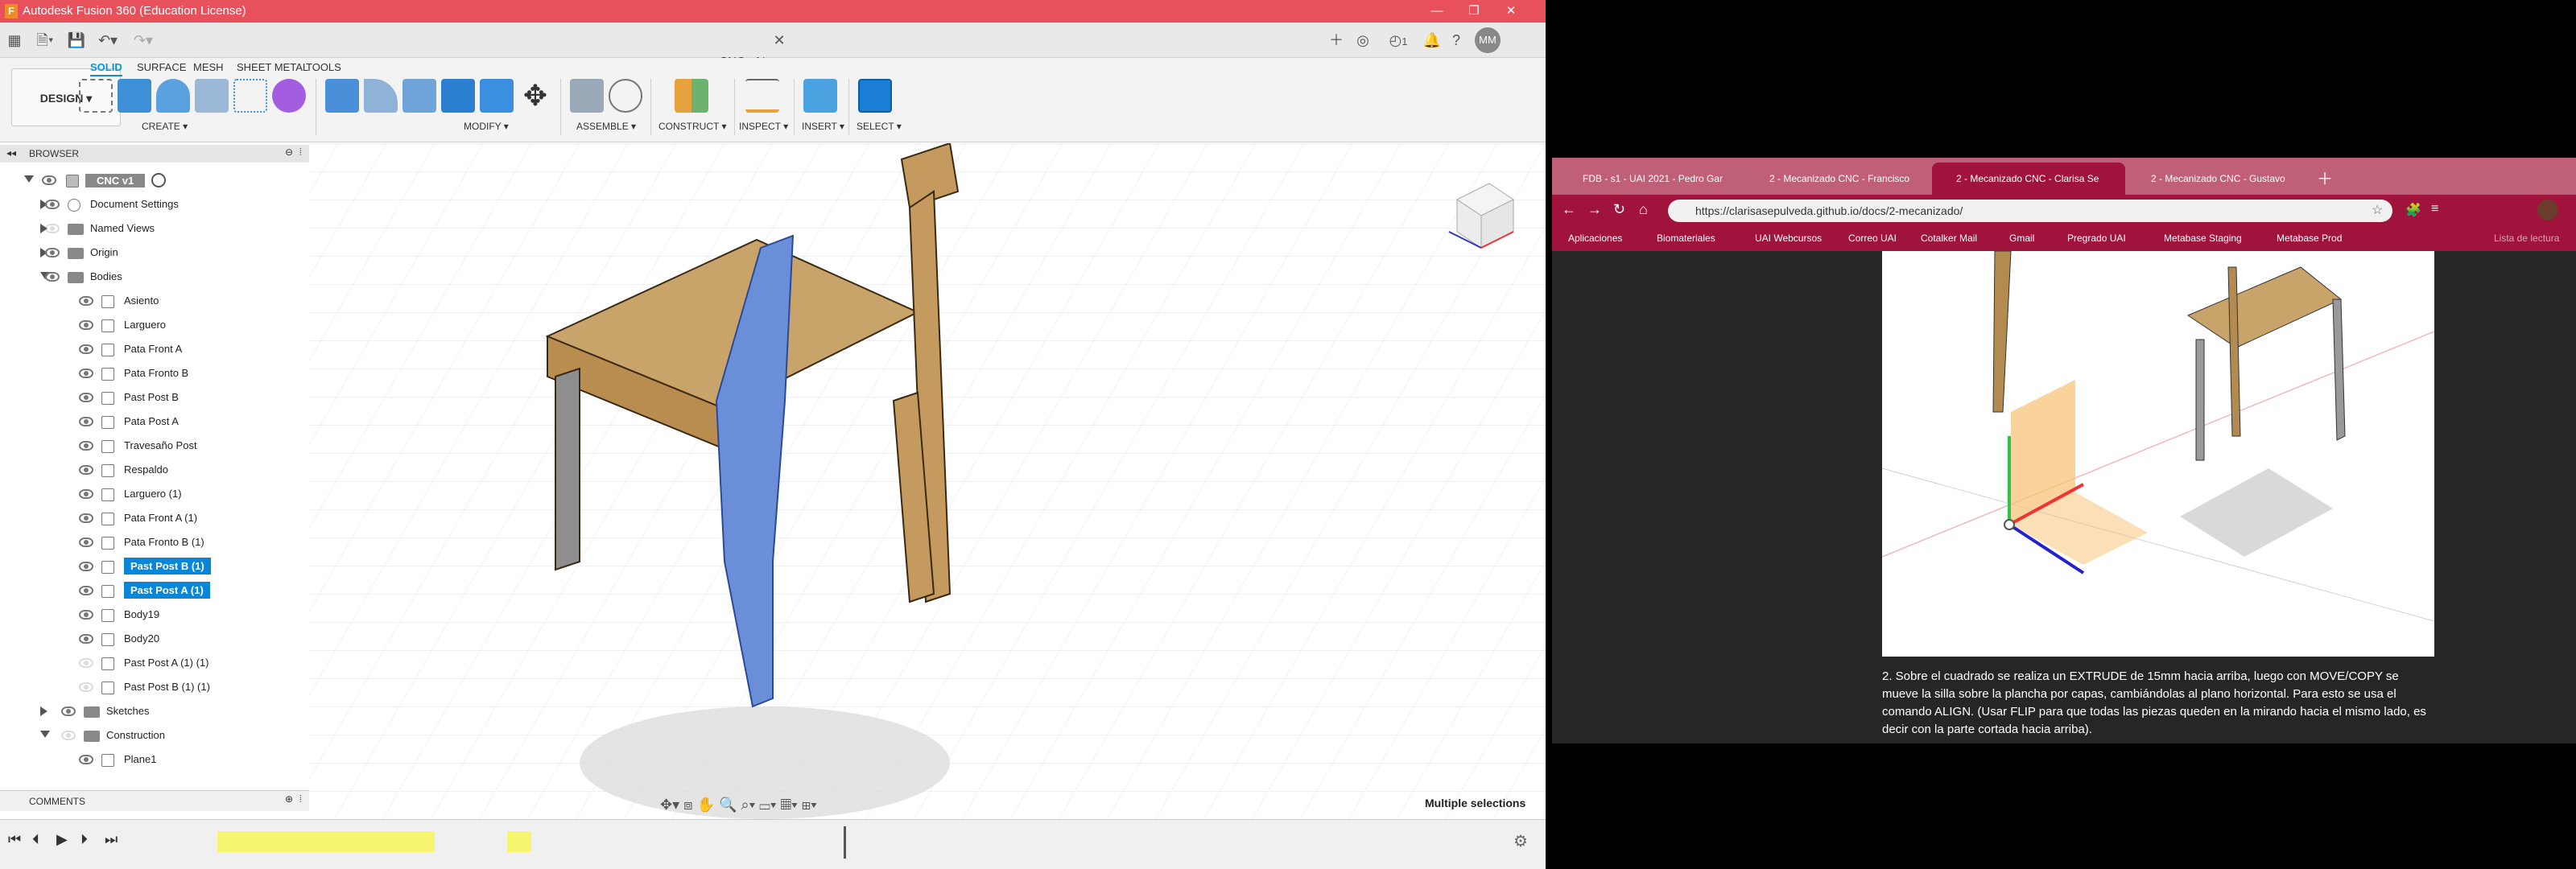 The height and width of the screenshot is (869, 2576). What do you see at coordinates (154, 712) in the screenshot?
I see `tree-item-sketches: Sketches` at bounding box center [154, 712].